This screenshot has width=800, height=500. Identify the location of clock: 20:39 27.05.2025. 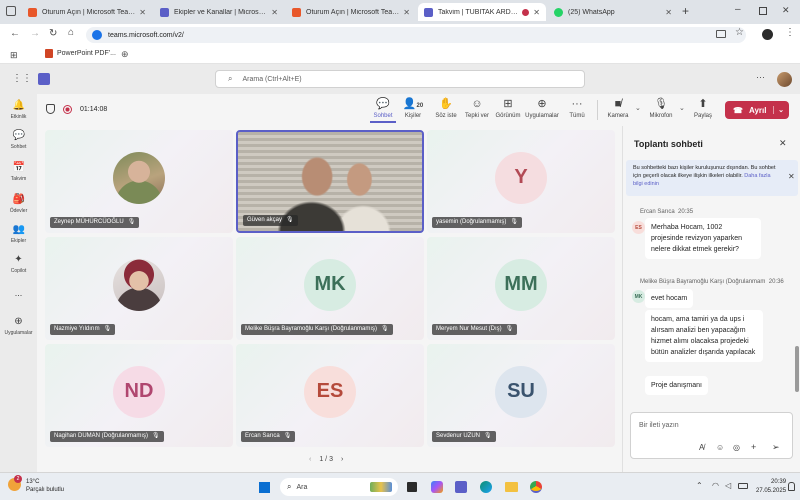
(771, 487).